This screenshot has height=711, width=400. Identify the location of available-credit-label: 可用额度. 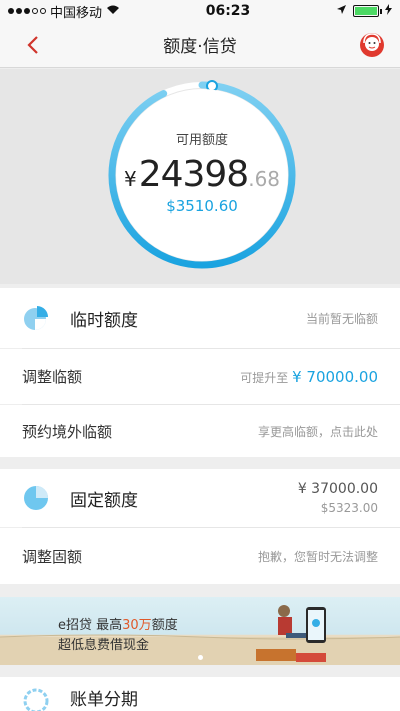
(201, 140).